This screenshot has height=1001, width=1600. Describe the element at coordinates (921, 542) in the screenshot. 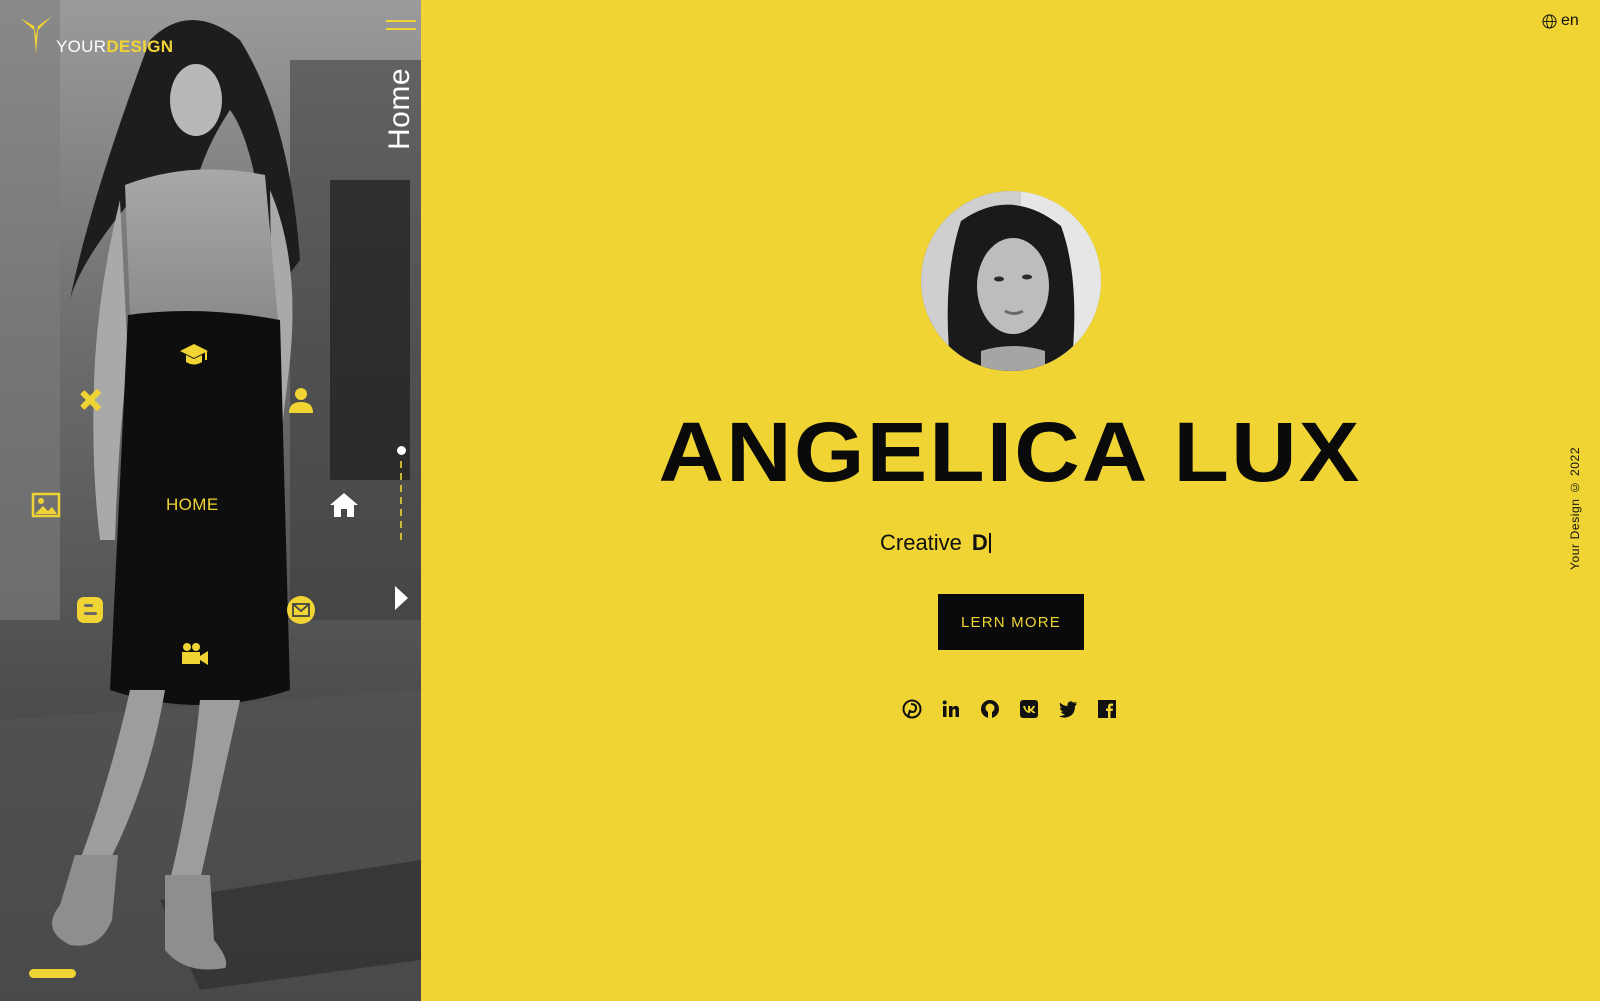

I see `tagline-static: Creative` at that location.